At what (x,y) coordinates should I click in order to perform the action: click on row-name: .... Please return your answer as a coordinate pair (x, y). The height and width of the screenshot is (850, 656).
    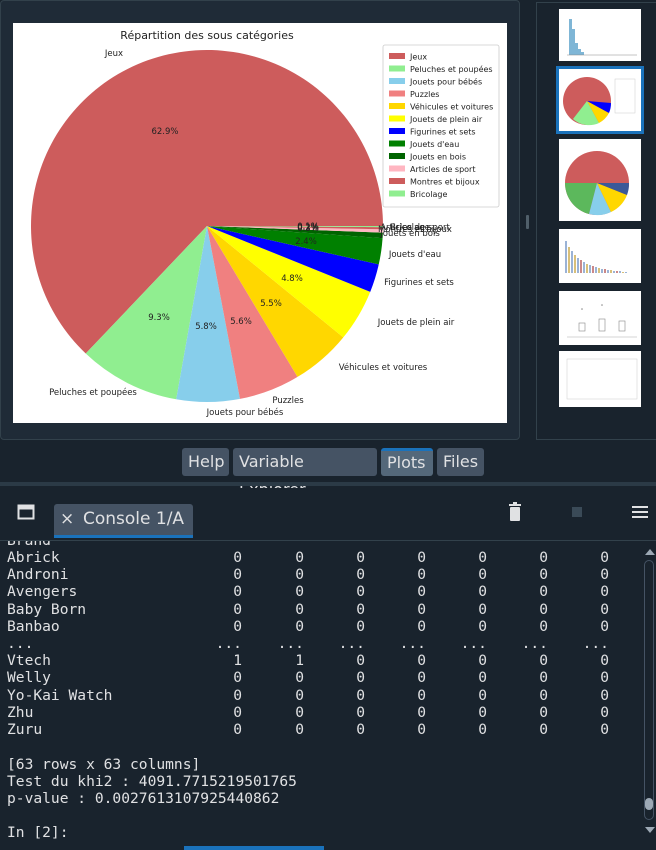
    Looking at the image, I should click on (20, 643).